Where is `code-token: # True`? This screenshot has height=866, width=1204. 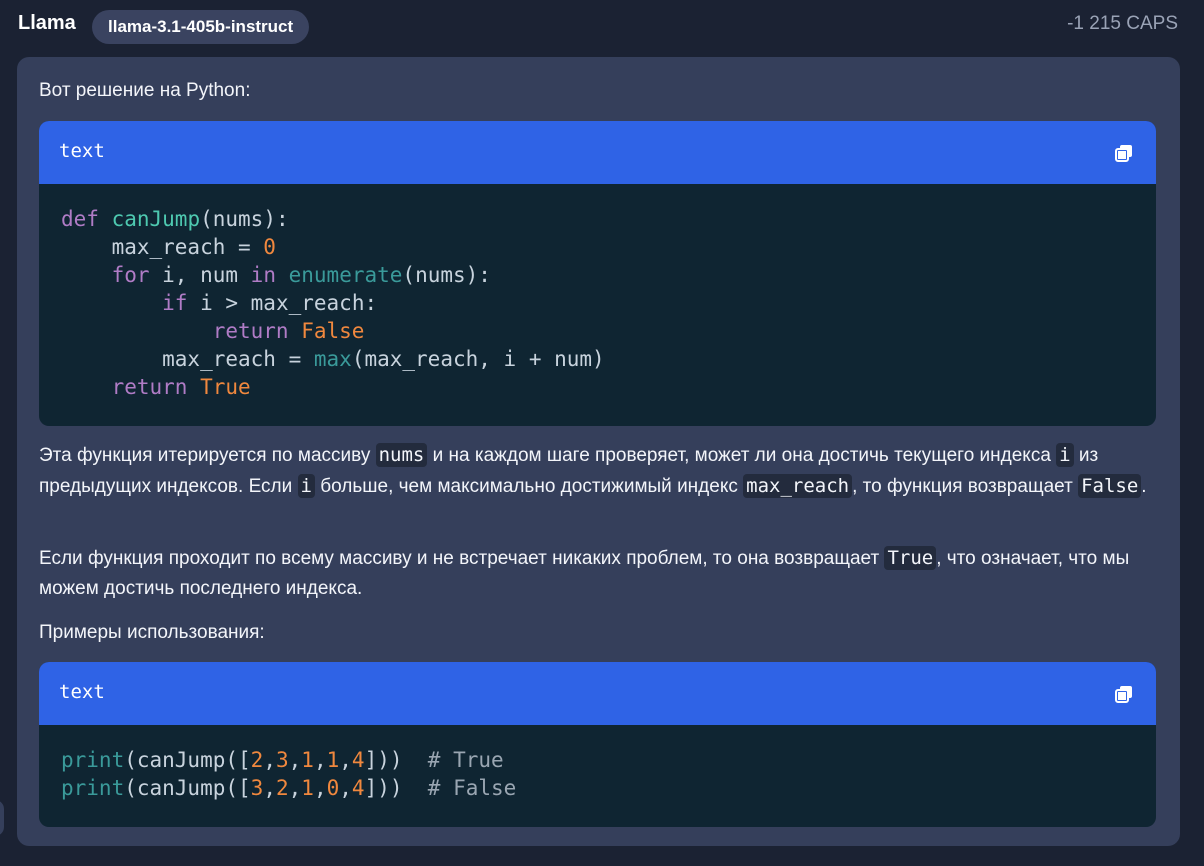
code-token: # True is located at coordinates (465, 760).